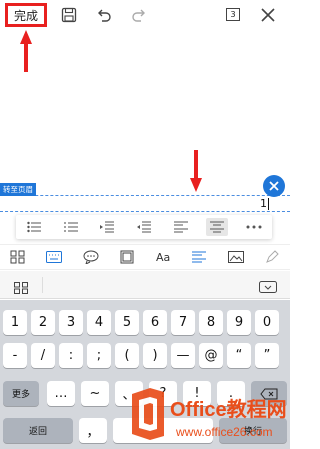  I want to click on key-close-paren: ), so click(155, 355).